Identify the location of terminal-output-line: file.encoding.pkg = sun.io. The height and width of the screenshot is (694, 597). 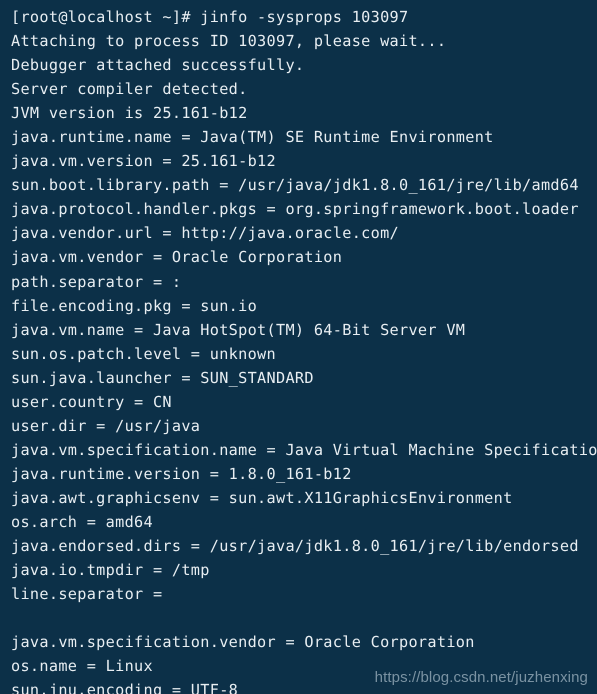
(134, 305).